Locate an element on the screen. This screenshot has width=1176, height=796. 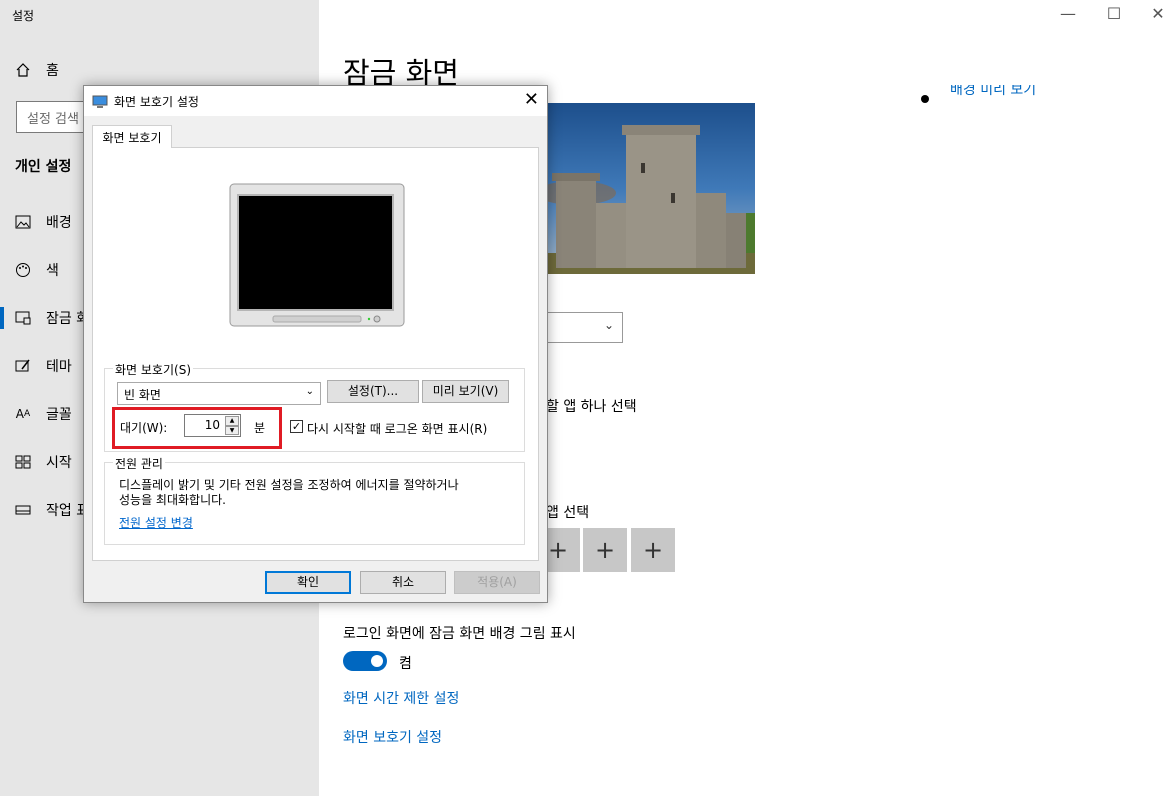
window-close-button: ✕ is located at coordinates (1158, 13).